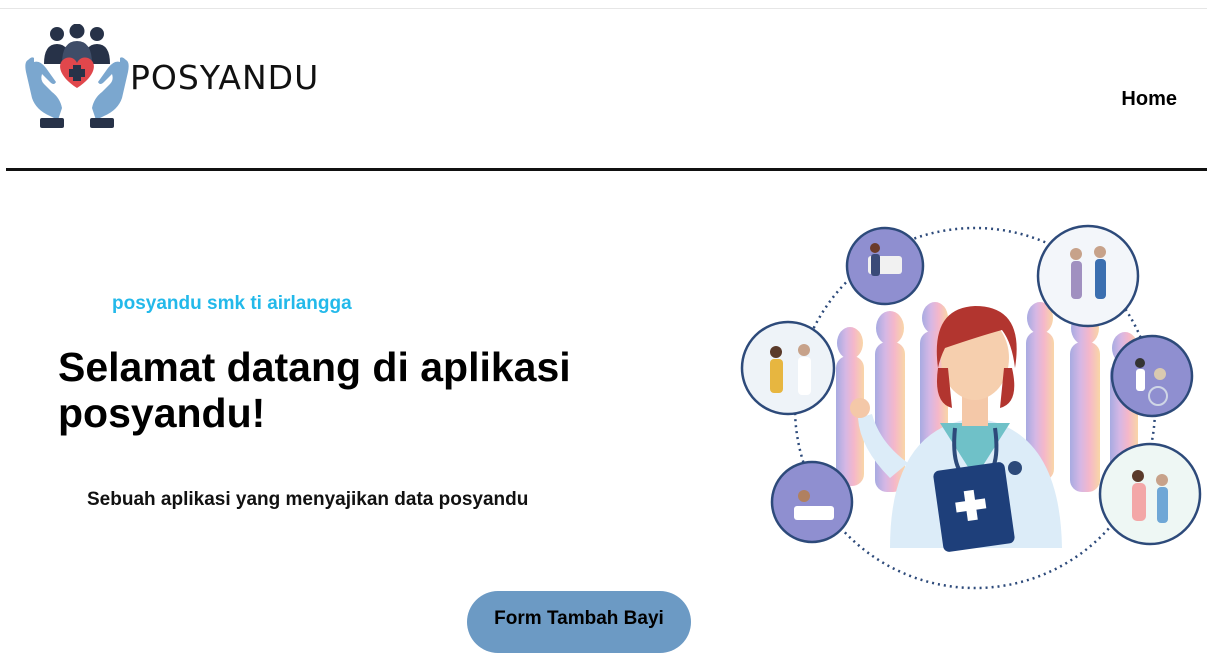  Describe the element at coordinates (232, 303) in the screenshot. I see `hero-tagline: posyandu smk ti airlangga` at that location.